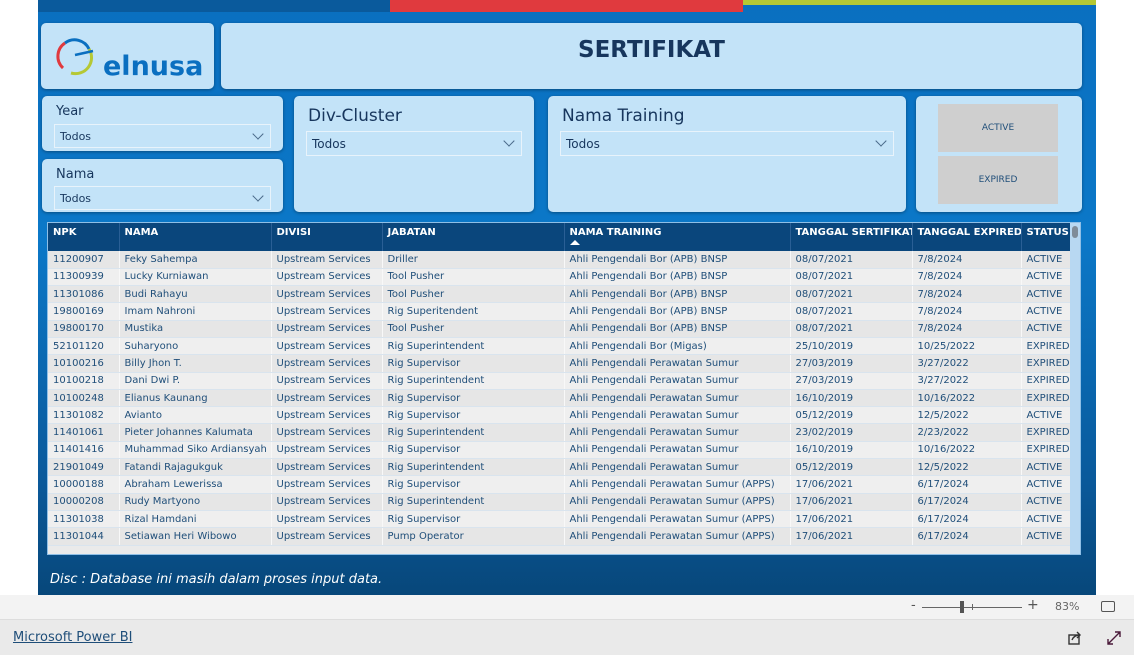 This screenshot has width=1134, height=655. I want to click on column-header-label: TANGGAL SERTIFIKAT, so click(853, 232).